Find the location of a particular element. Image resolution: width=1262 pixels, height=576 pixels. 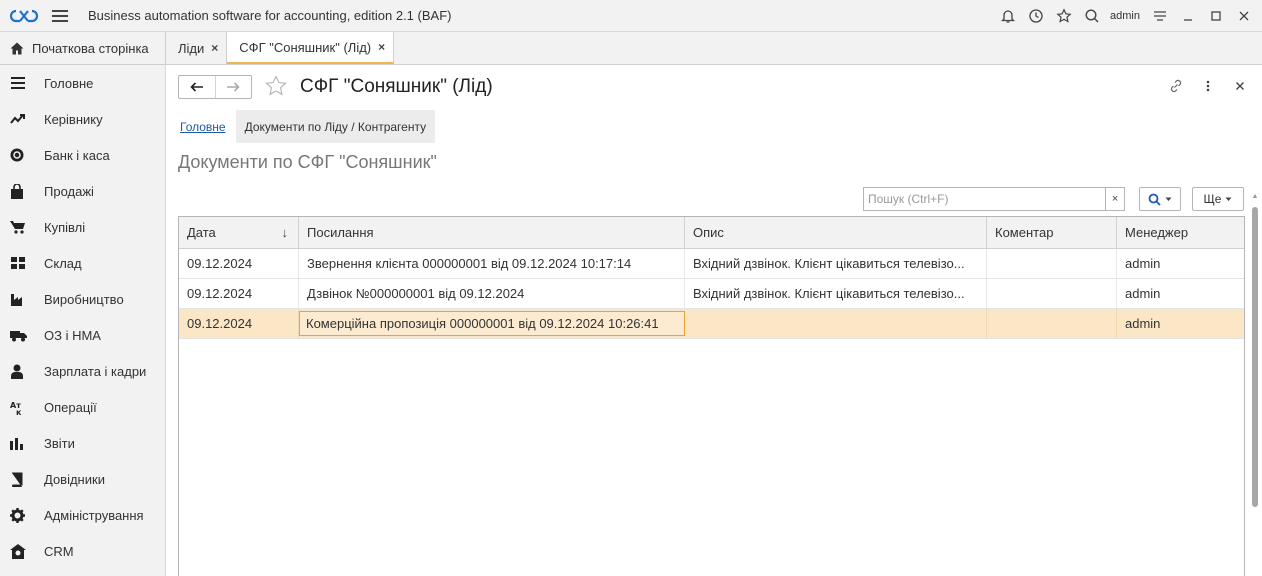

app-logo-icon is located at coordinates (24, 16).